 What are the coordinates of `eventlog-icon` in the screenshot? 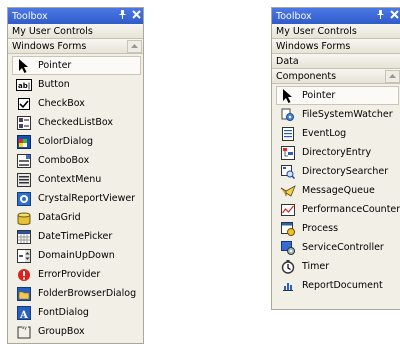 It's located at (288, 134).